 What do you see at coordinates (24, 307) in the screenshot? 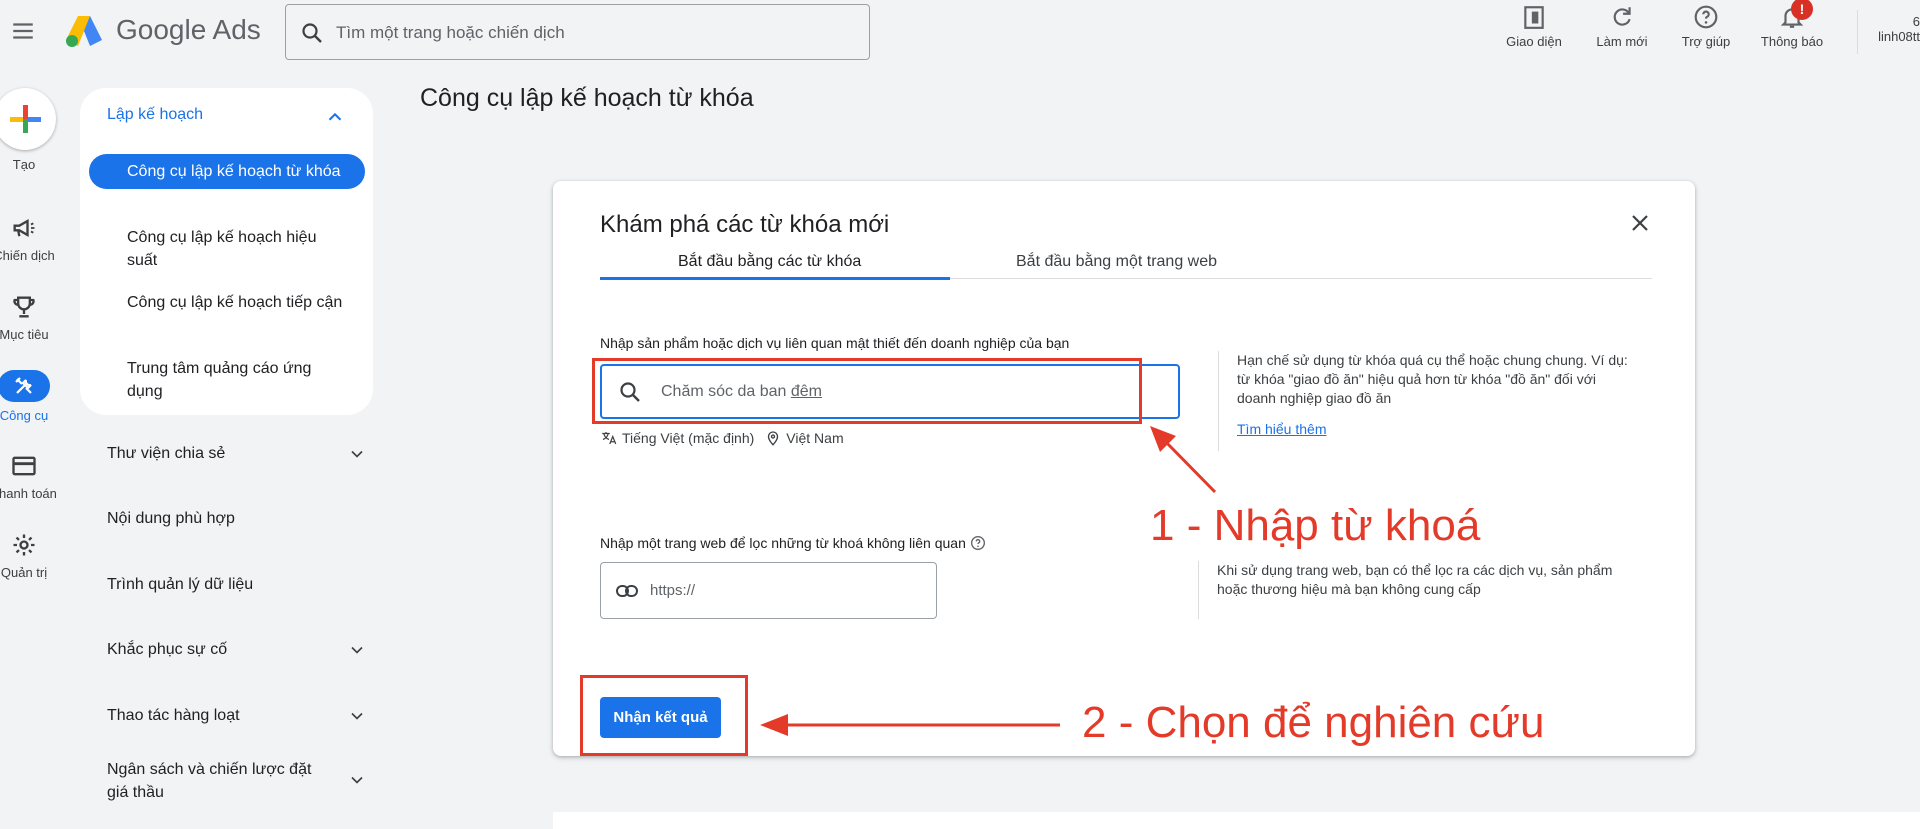
I see `trophy-icon` at bounding box center [24, 307].